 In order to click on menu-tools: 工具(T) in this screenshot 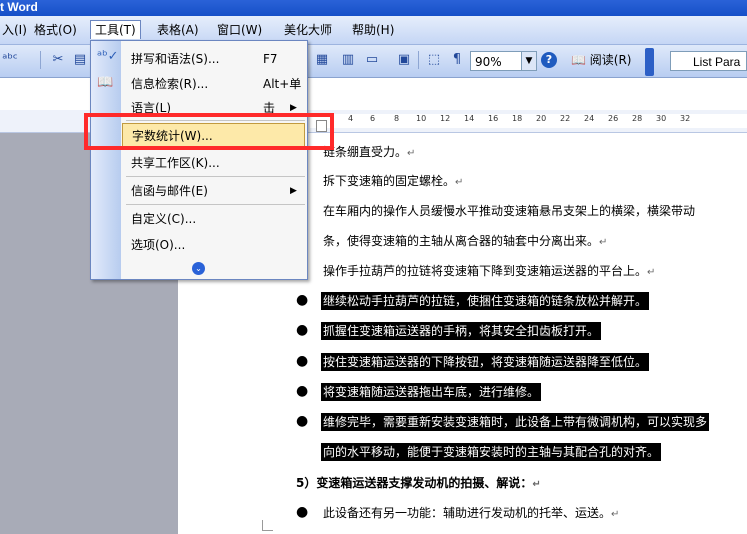, I will do `click(115, 29)`.